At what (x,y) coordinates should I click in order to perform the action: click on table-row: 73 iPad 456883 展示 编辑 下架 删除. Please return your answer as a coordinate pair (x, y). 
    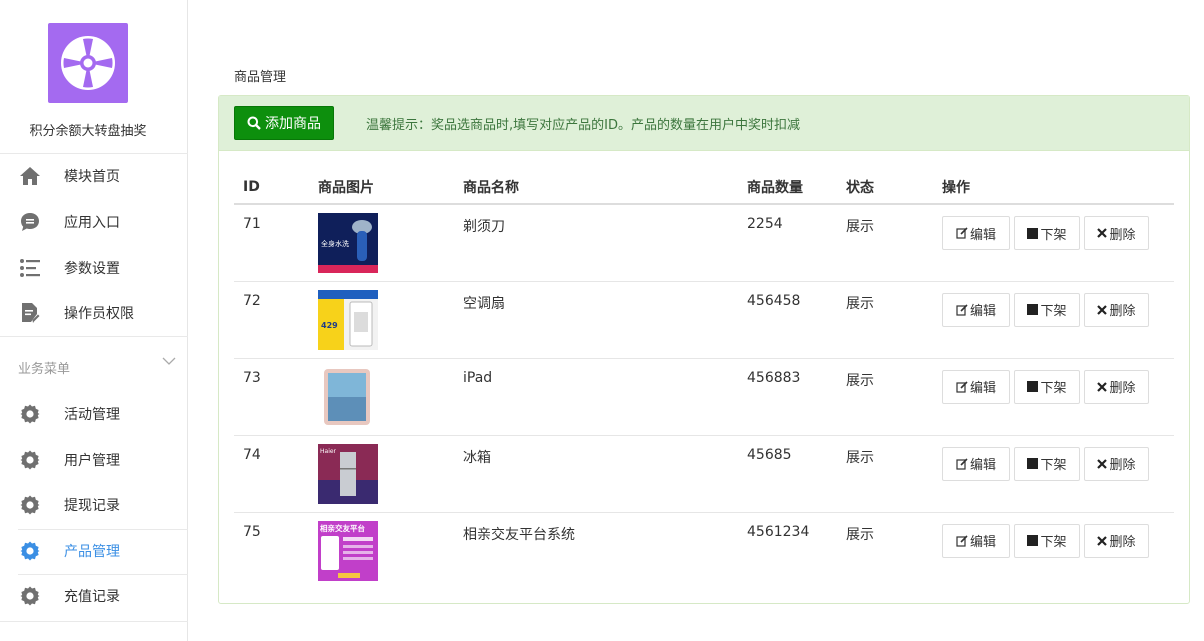
    Looking at the image, I should click on (704, 397).